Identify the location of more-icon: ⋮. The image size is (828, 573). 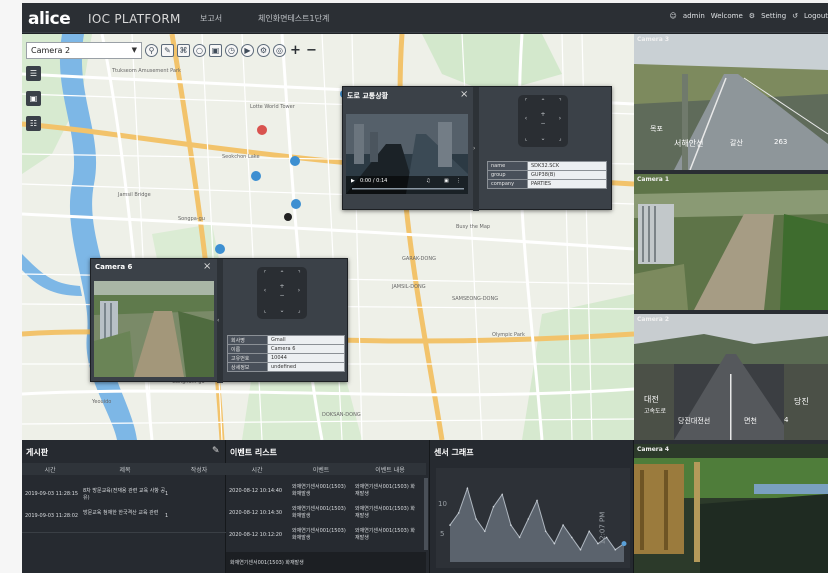
(458, 181).